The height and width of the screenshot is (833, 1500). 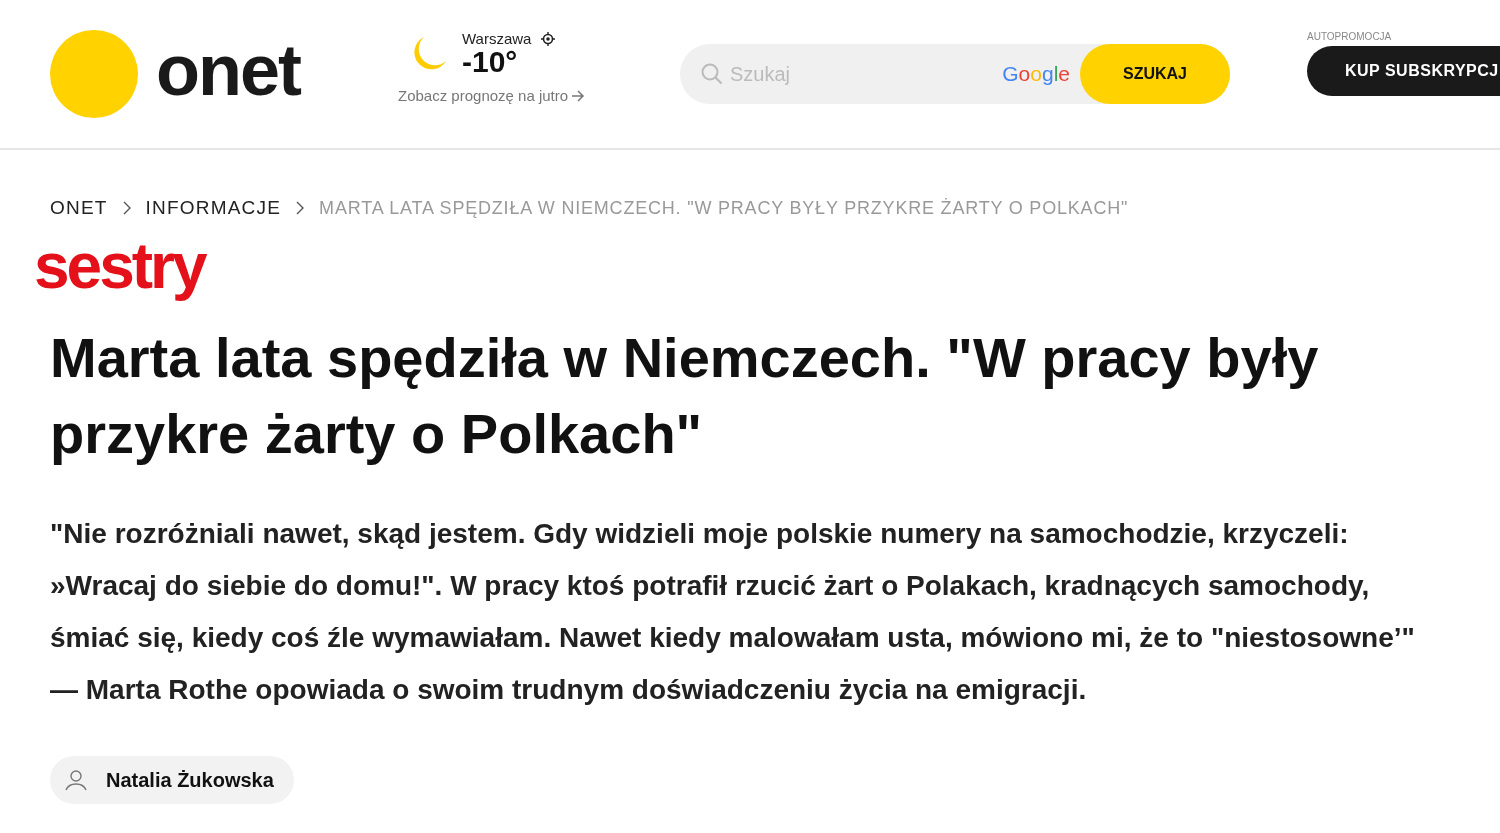 What do you see at coordinates (712, 74) in the screenshot?
I see `search-icon` at bounding box center [712, 74].